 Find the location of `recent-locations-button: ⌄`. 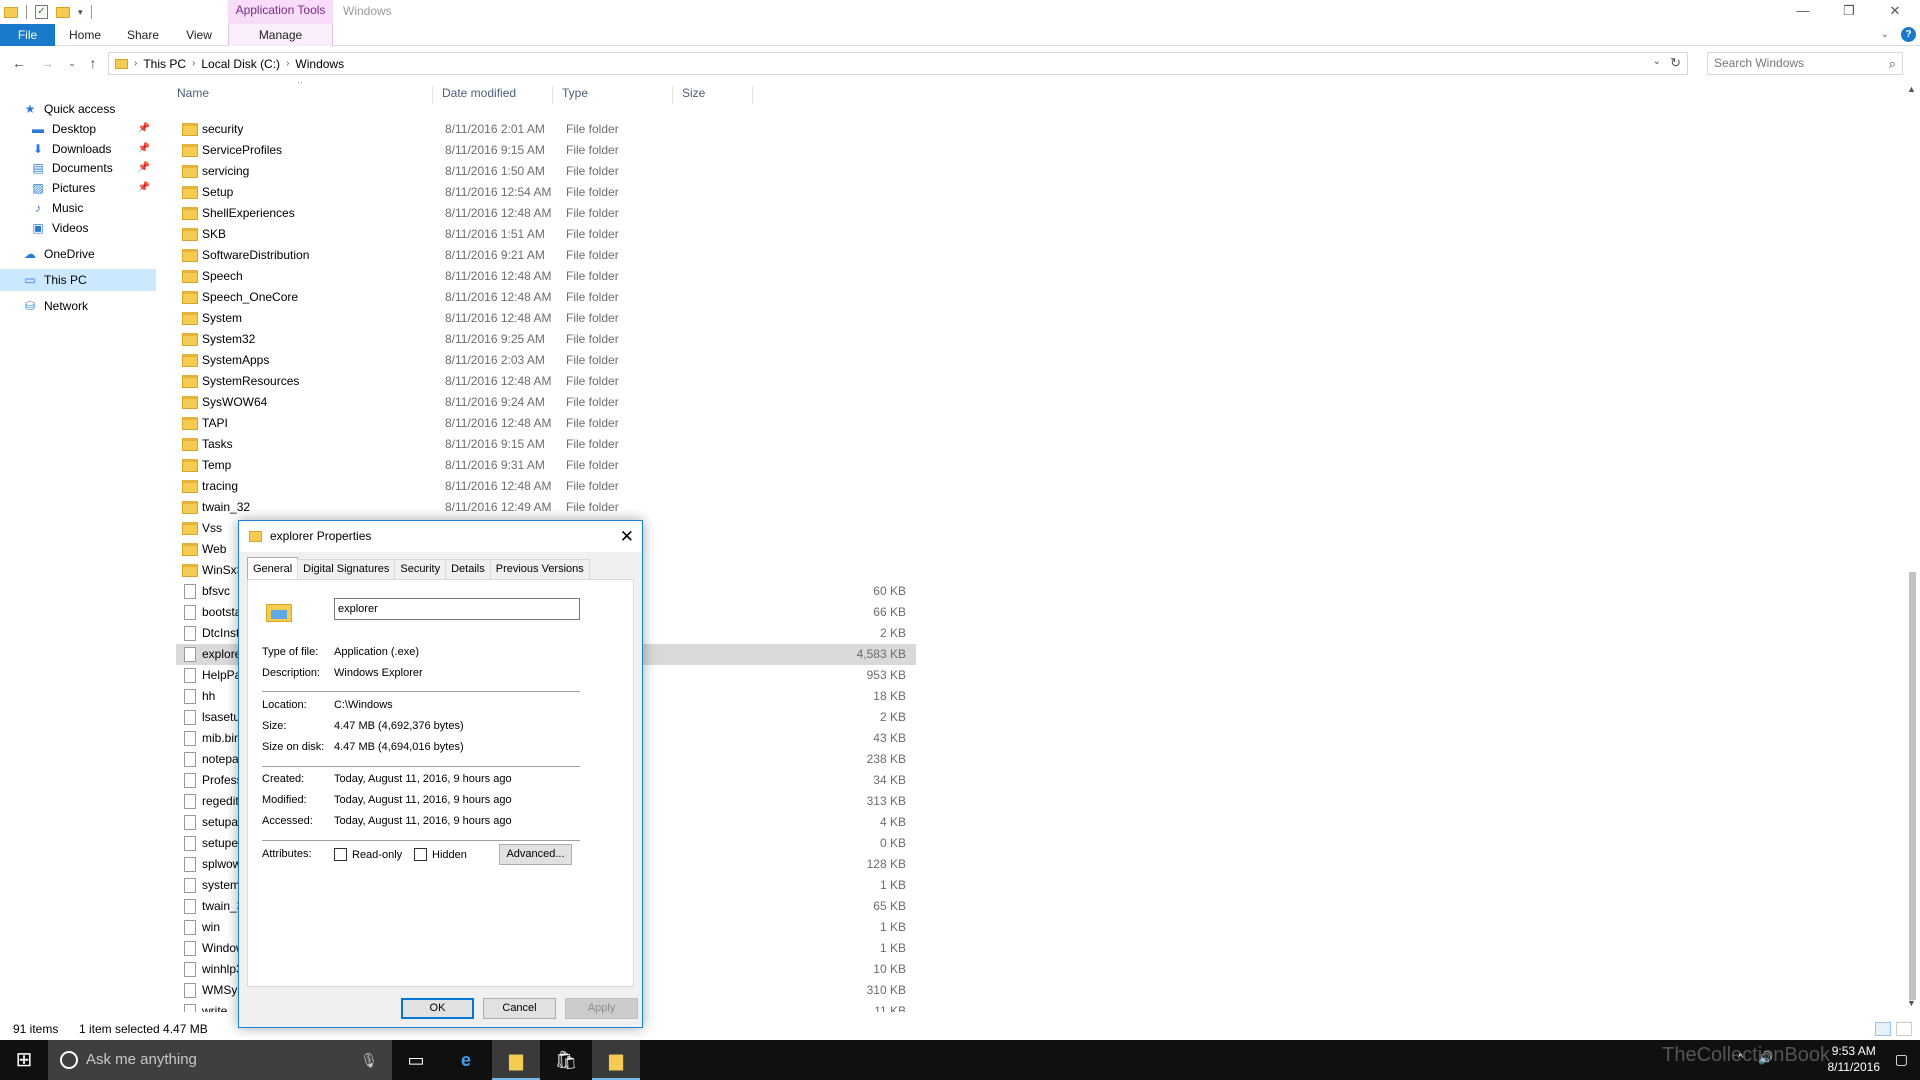

recent-locations-button: ⌄ is located at coordinates (72, 63).